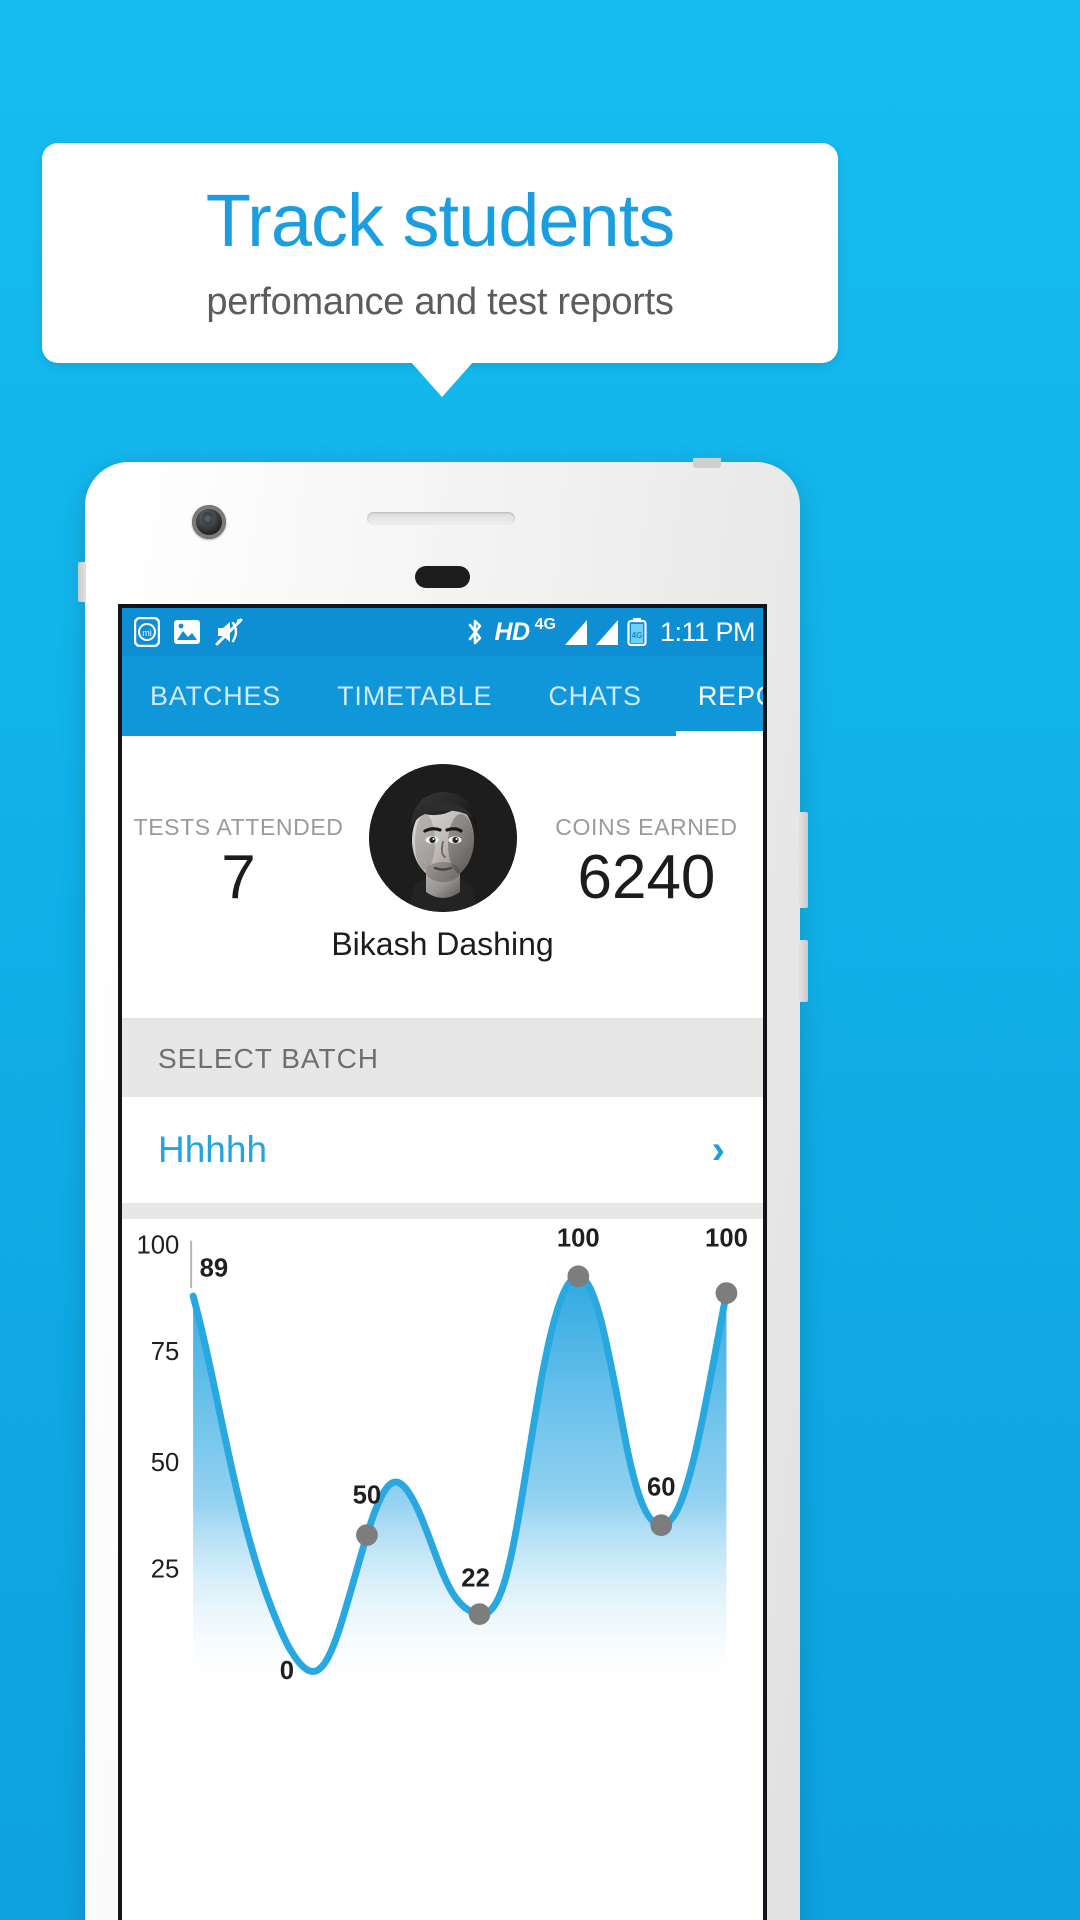 Image resolution: width=1080 pixels, height=1920 pixels. Describe the element at coordinates (803, 971) in the screenshot. I see `power-button` at that location.